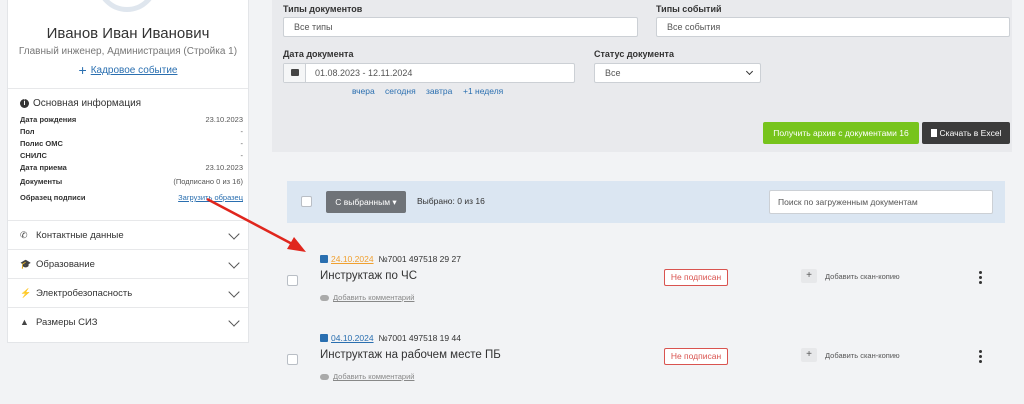  Describe the element at coordinates (134, 70) in the screenshot. I see `hr-event-link: Кадровое событие` at that location.